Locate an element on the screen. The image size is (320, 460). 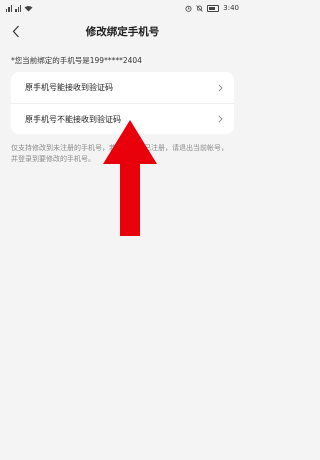
back-button is located at coordinates (16, 31).